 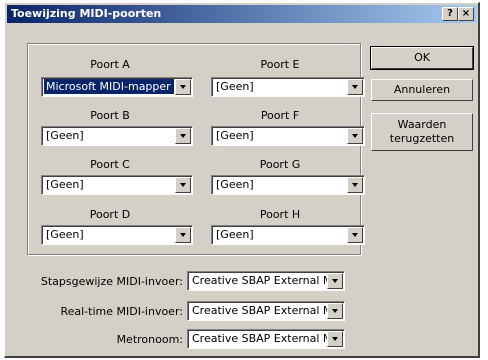 I want to click on metronome-value: Creative SBAP External MID, so click(x=260, y=338).